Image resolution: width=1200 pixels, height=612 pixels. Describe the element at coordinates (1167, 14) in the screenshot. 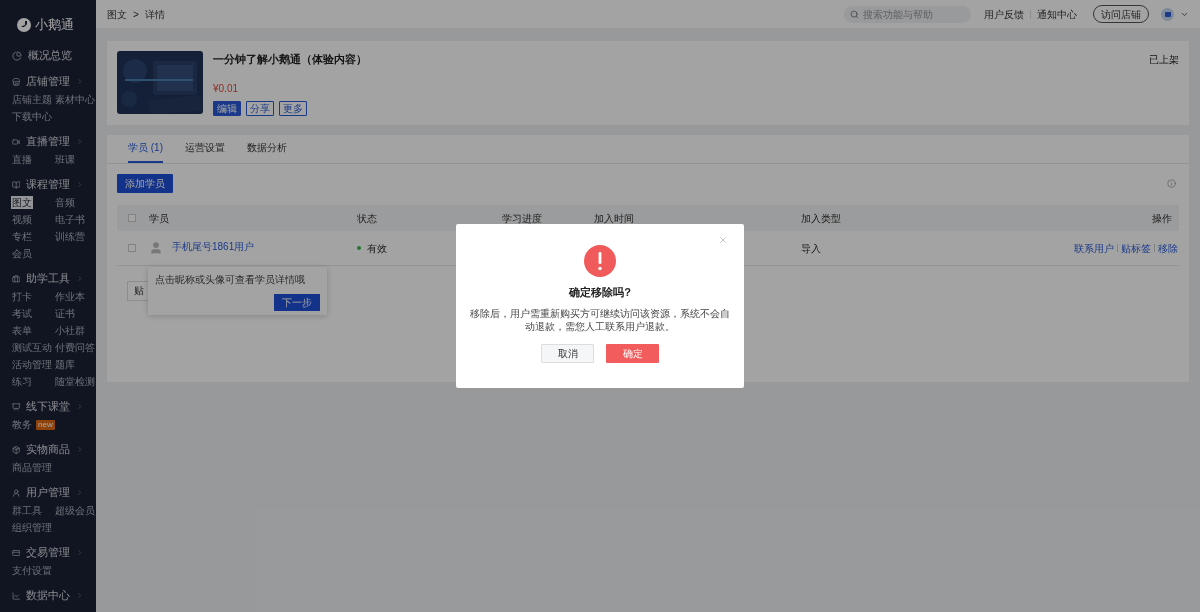

I see `avatar` at that location.